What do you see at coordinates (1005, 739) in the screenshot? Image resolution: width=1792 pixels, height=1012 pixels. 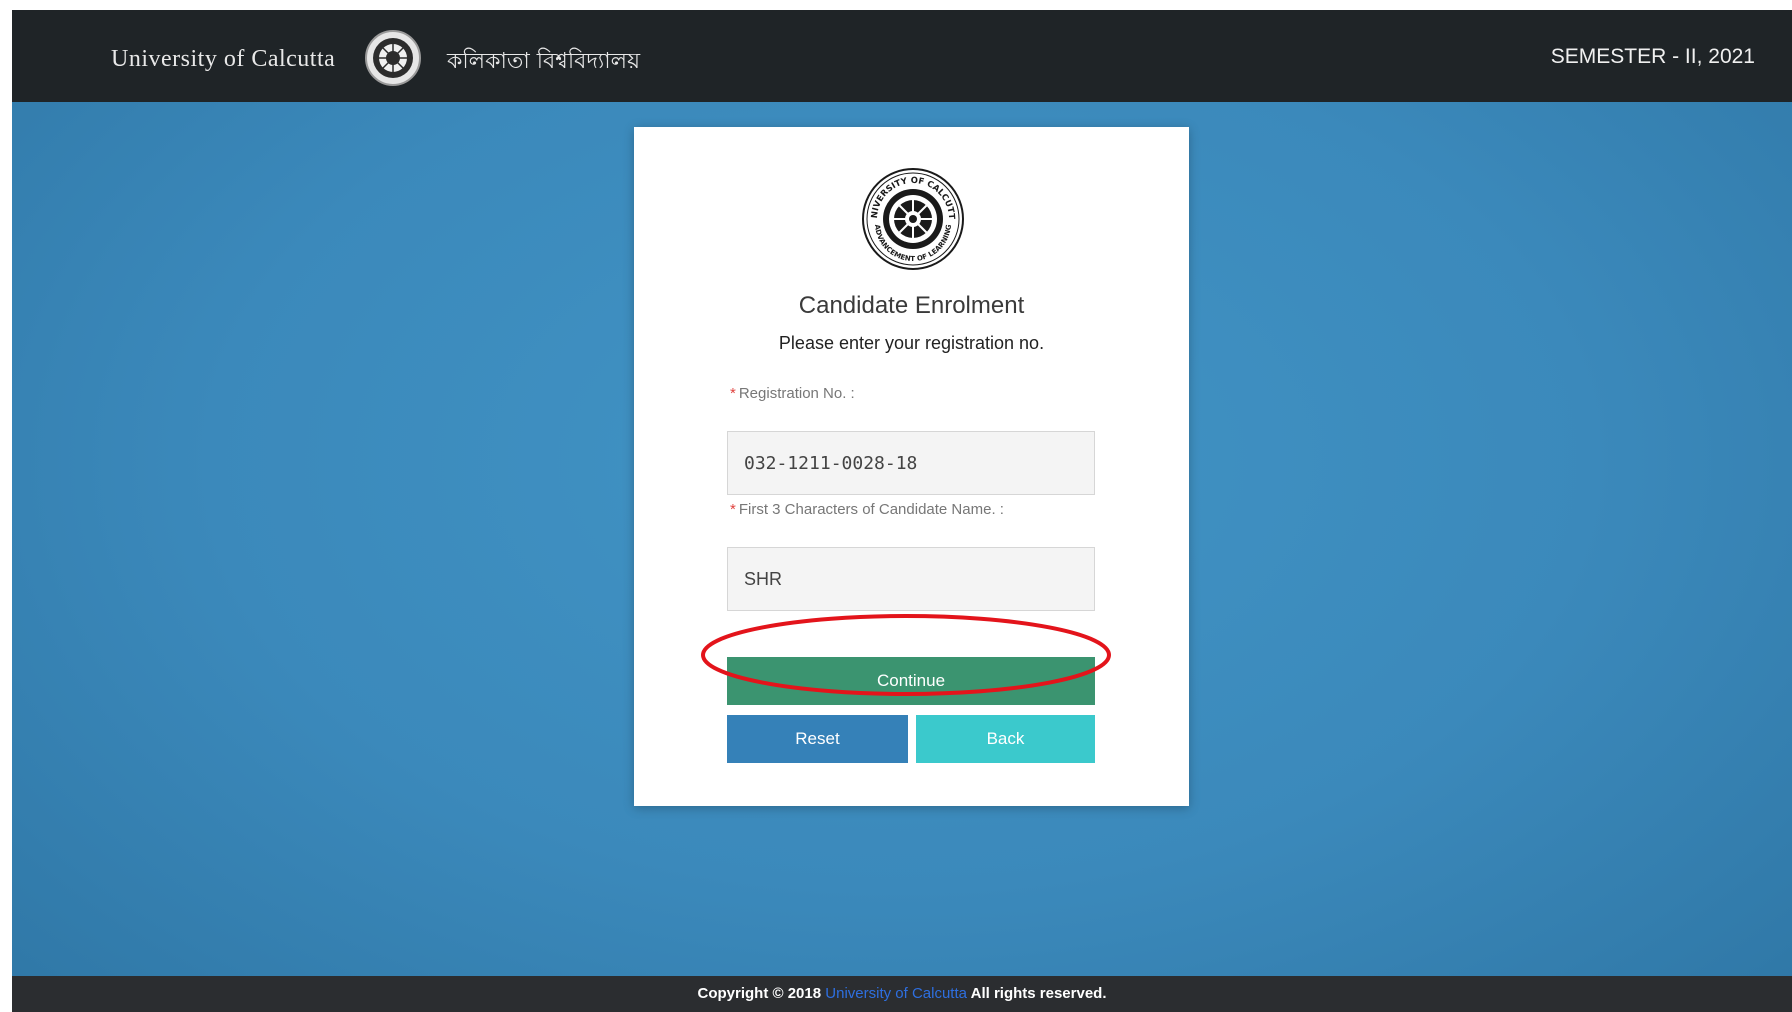 I see `back-button: Back` at bounding box center [1005, 739].